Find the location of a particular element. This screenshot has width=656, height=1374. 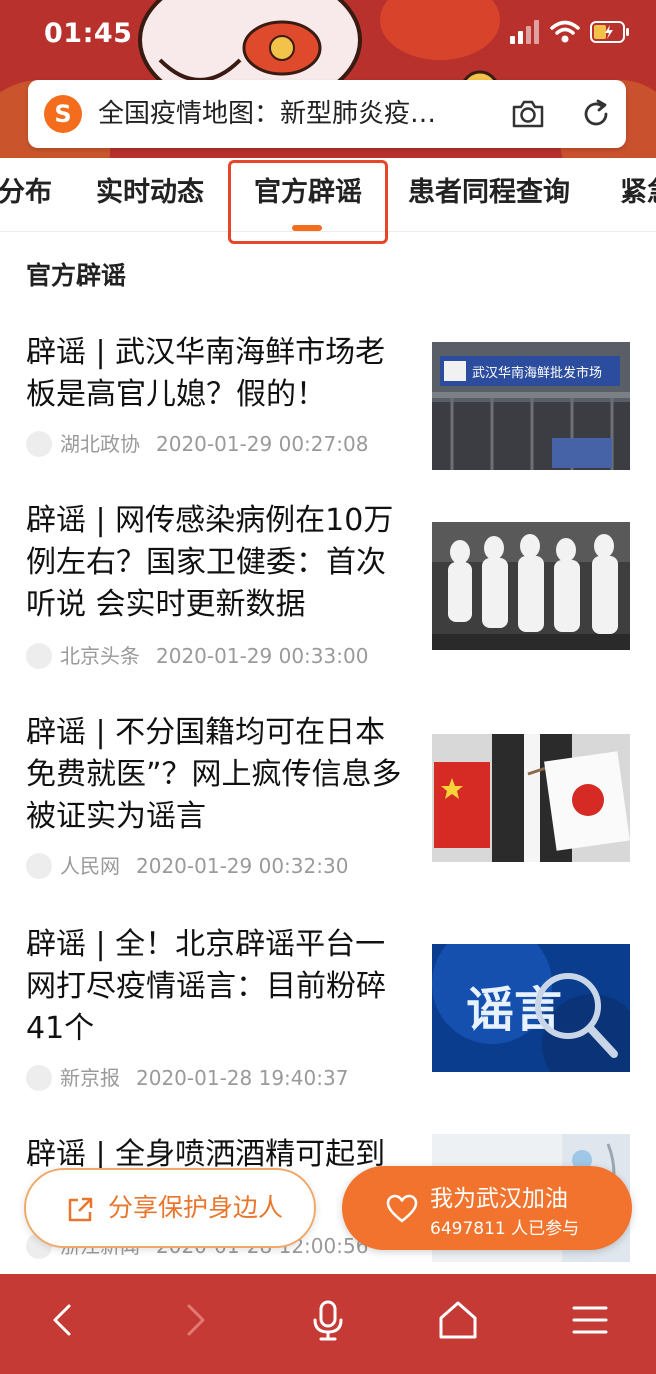

signal-icon is located at coordinates (525, 34).